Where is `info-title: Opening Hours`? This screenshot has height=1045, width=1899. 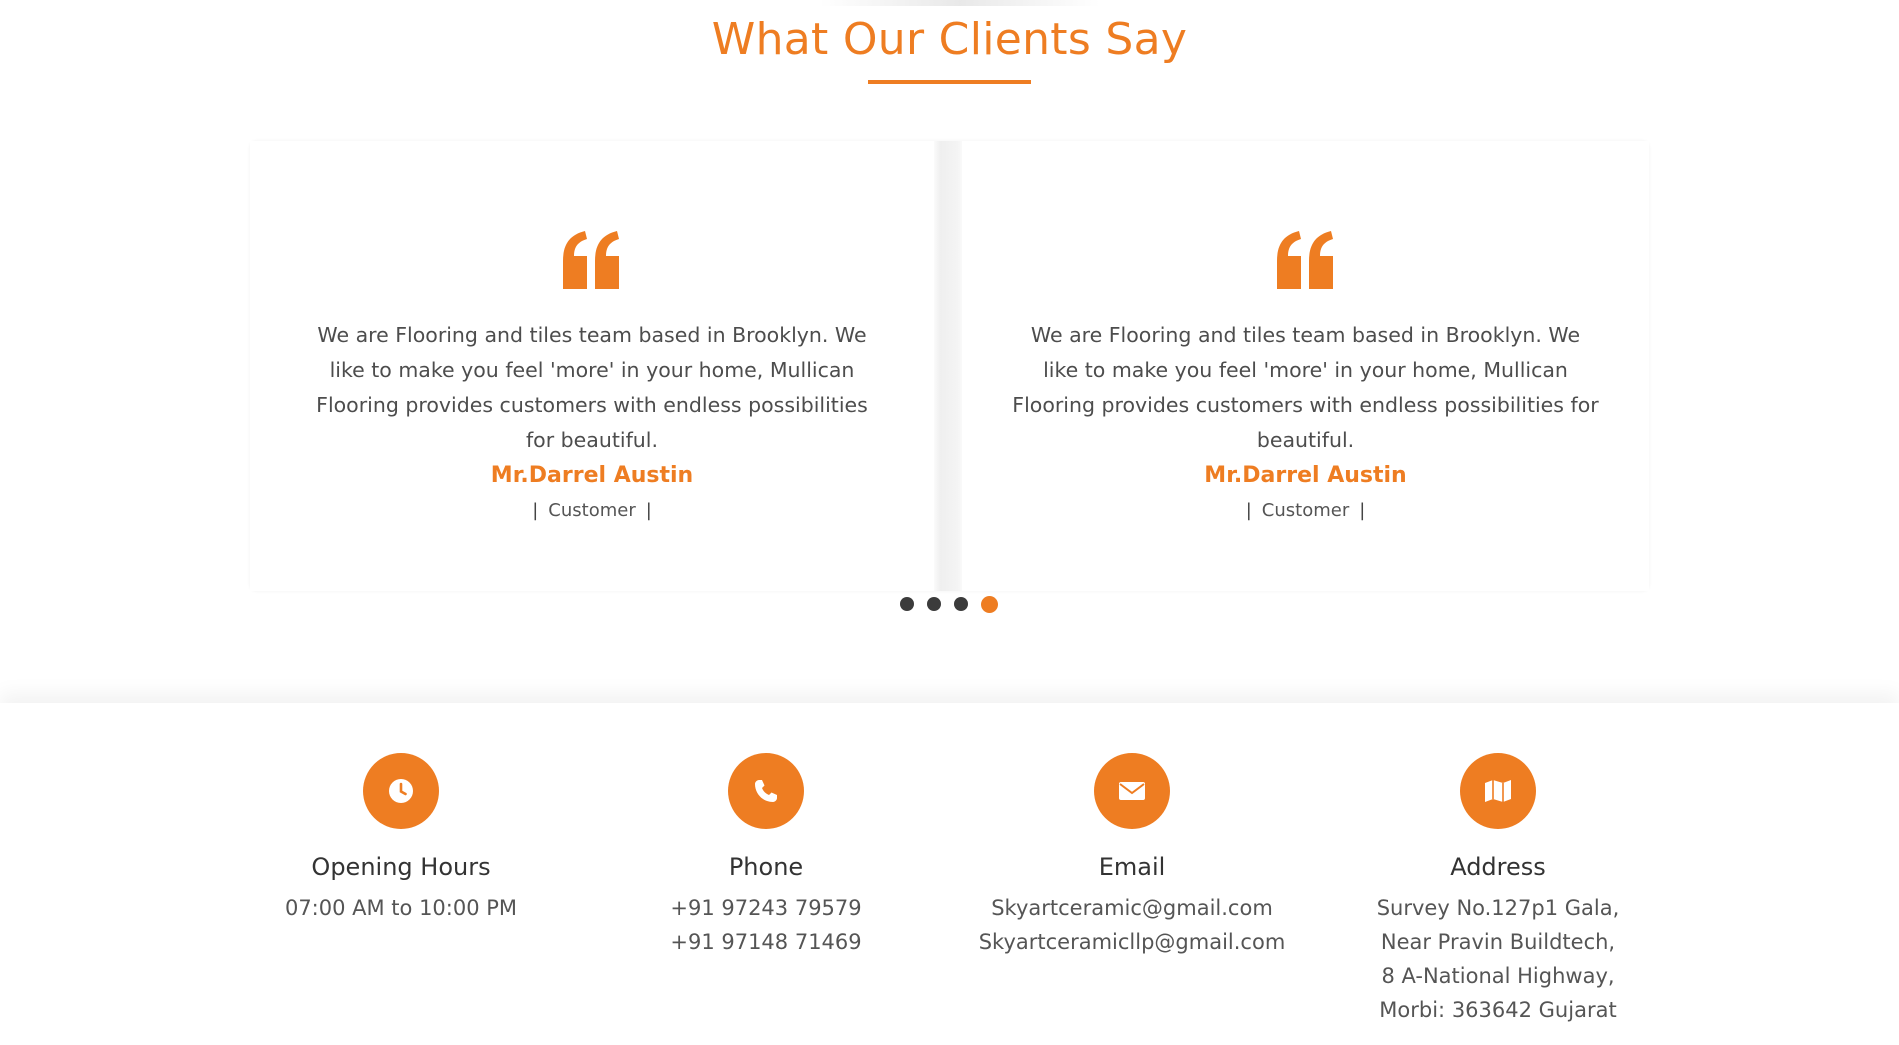 info-title: Opening Hours is located at coordinates (401, 867).